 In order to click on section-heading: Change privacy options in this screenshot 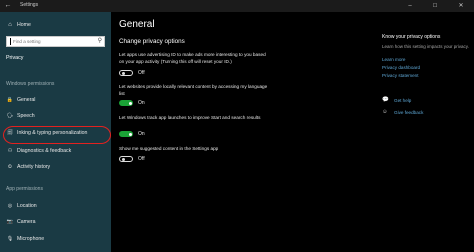, I will do `click(152, 41)`.